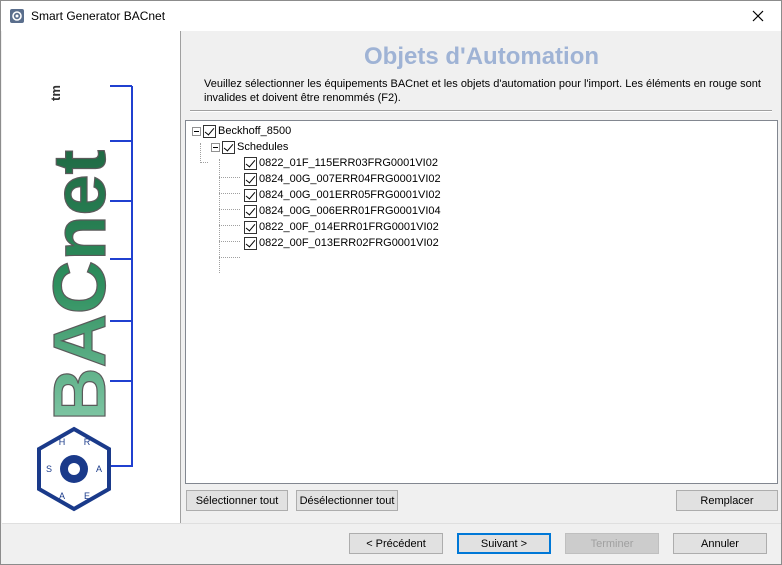  What do you see at coordinates (481, 111) in the screenshot?
I see `header-divider` at bounding box center [481, 111].